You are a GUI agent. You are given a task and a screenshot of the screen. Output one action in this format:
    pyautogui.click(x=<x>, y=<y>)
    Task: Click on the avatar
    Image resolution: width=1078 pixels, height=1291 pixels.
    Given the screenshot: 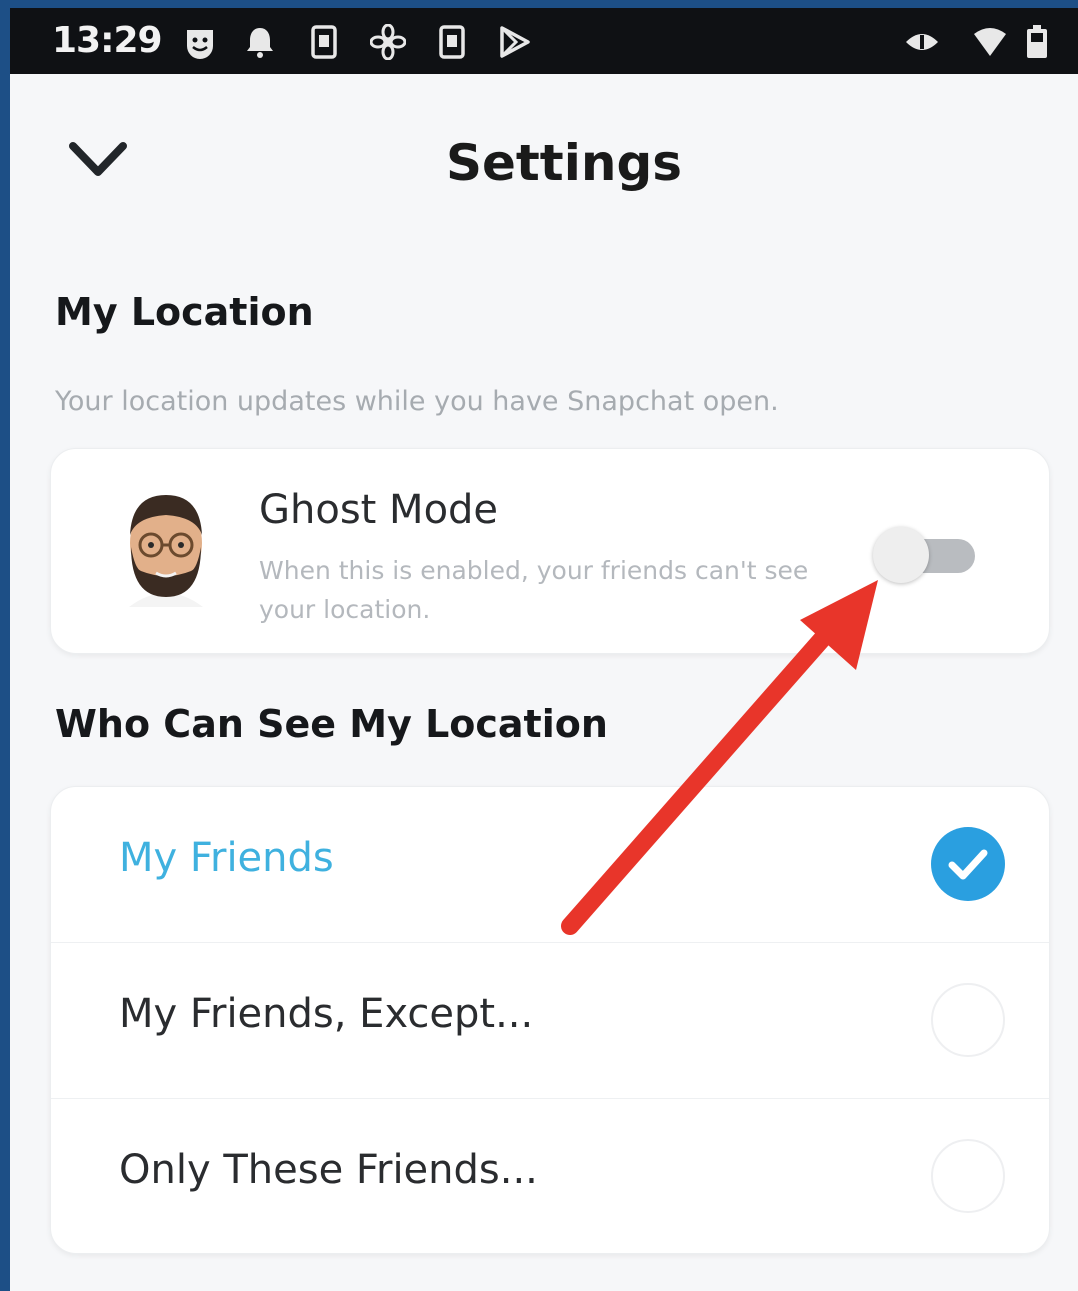 What is the action you would take?
    pyautogui.click(x=166, y=551)
    